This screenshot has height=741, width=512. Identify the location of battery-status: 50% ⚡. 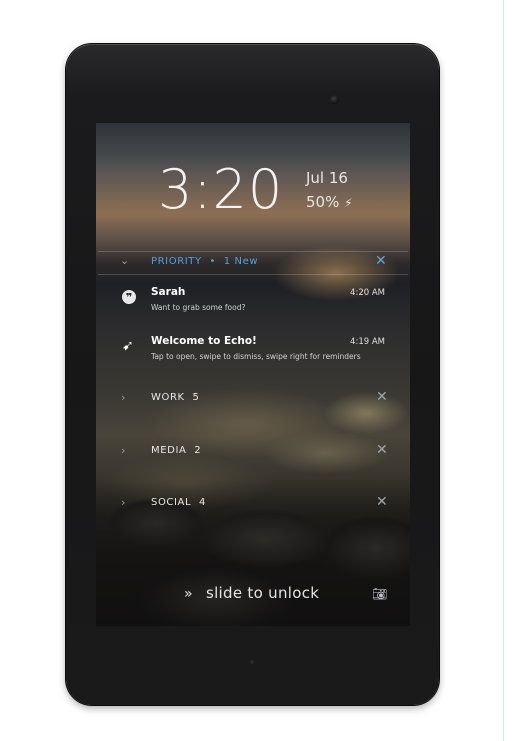
(329, 202).